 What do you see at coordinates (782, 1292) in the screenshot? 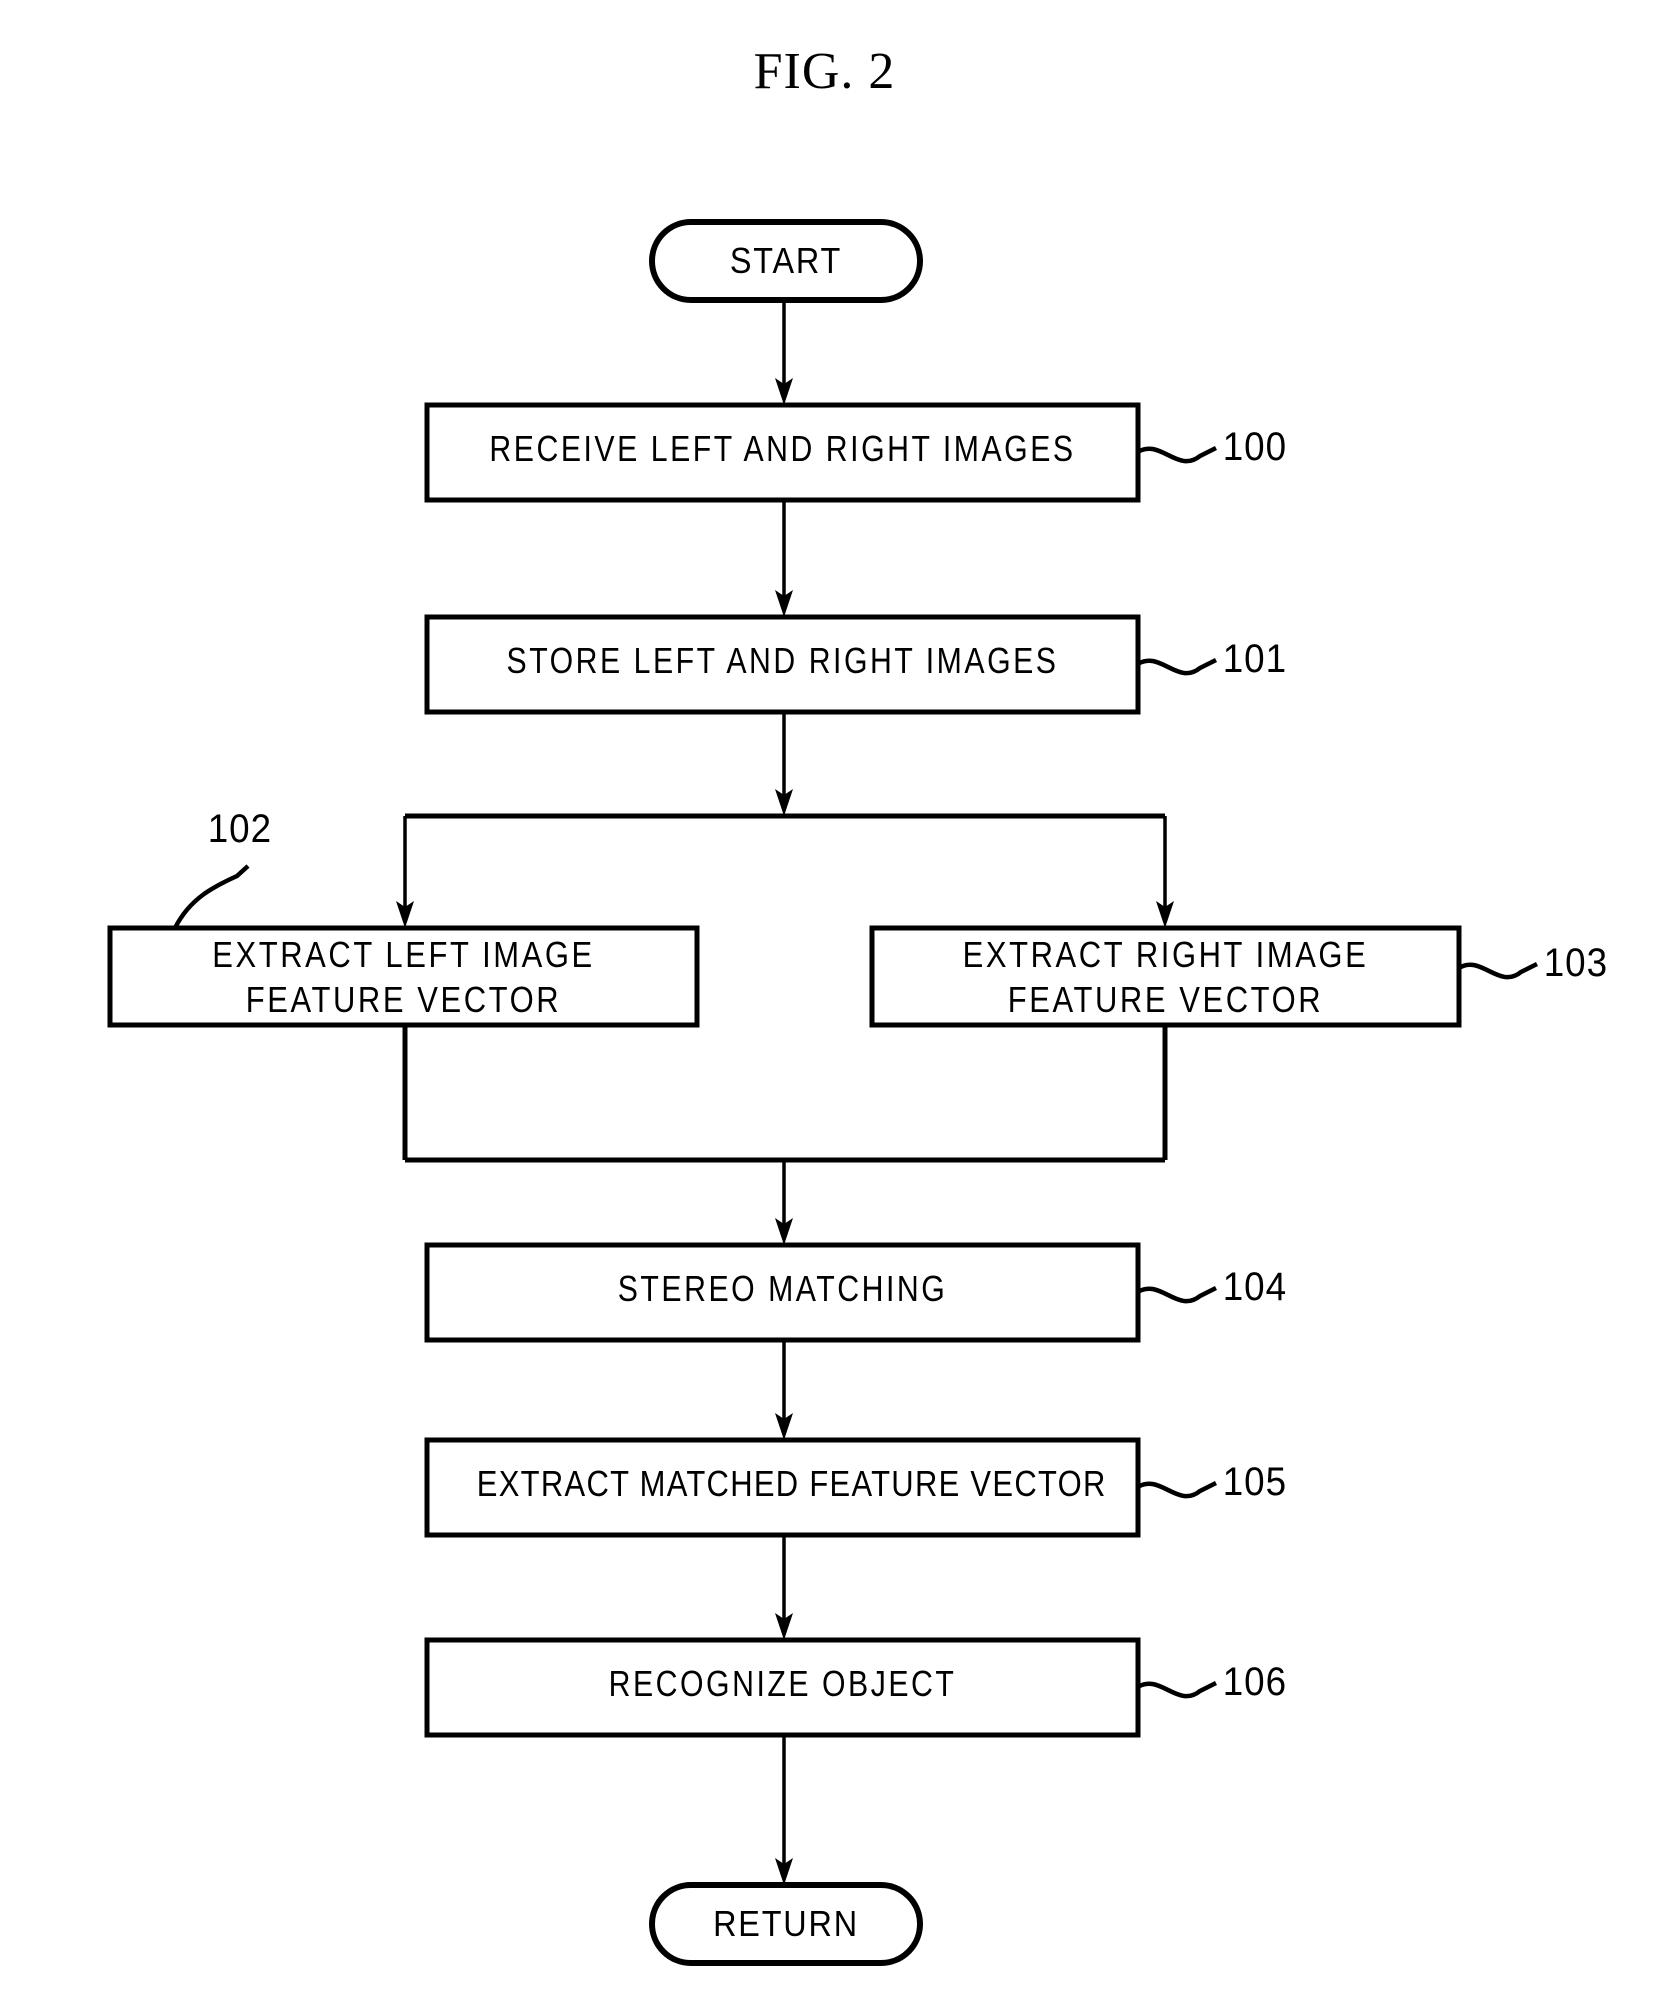
I see `step-104-box` at bounding box center [782, 1292].